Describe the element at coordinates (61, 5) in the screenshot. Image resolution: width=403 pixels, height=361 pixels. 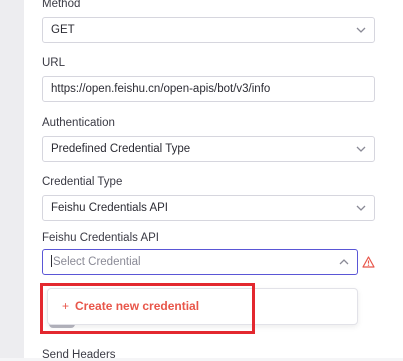
I see `method-label: Method` at that location.